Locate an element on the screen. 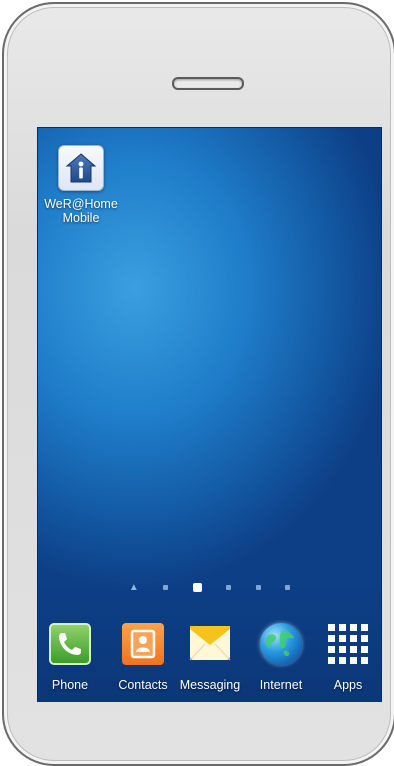 The width and height of the screenshot is (394, 766). wer-home-mobile-app: WeR@Home Mobile is located at coordinates (82, 185).